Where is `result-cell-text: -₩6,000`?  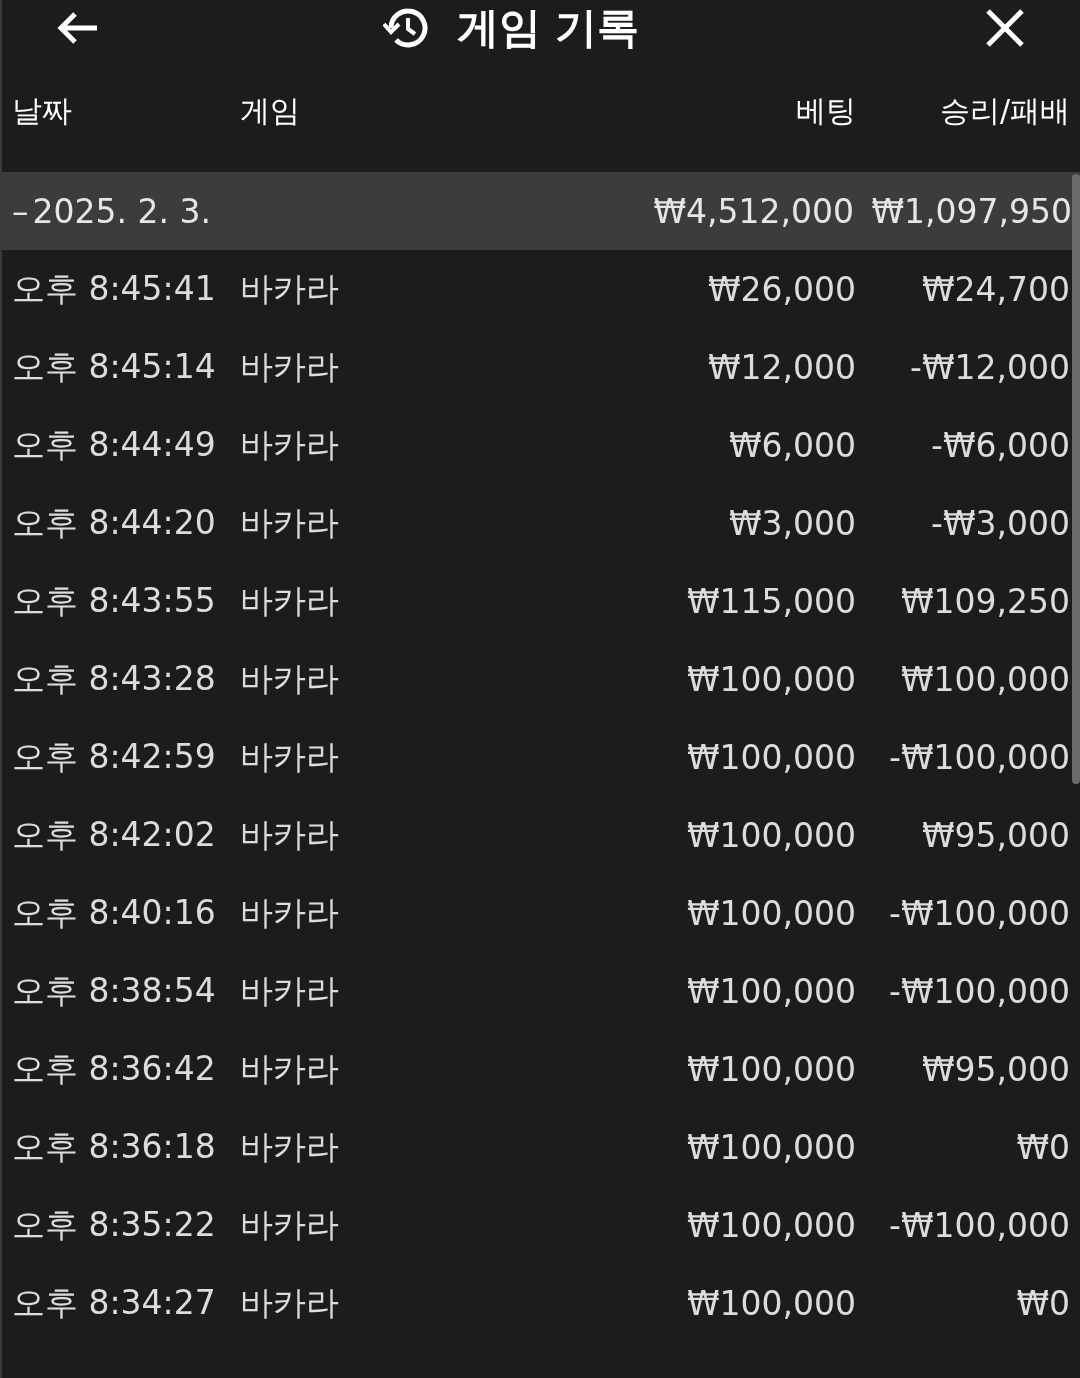
result-cell-text: -₩6,000 is located at coordinates (1000, 445).